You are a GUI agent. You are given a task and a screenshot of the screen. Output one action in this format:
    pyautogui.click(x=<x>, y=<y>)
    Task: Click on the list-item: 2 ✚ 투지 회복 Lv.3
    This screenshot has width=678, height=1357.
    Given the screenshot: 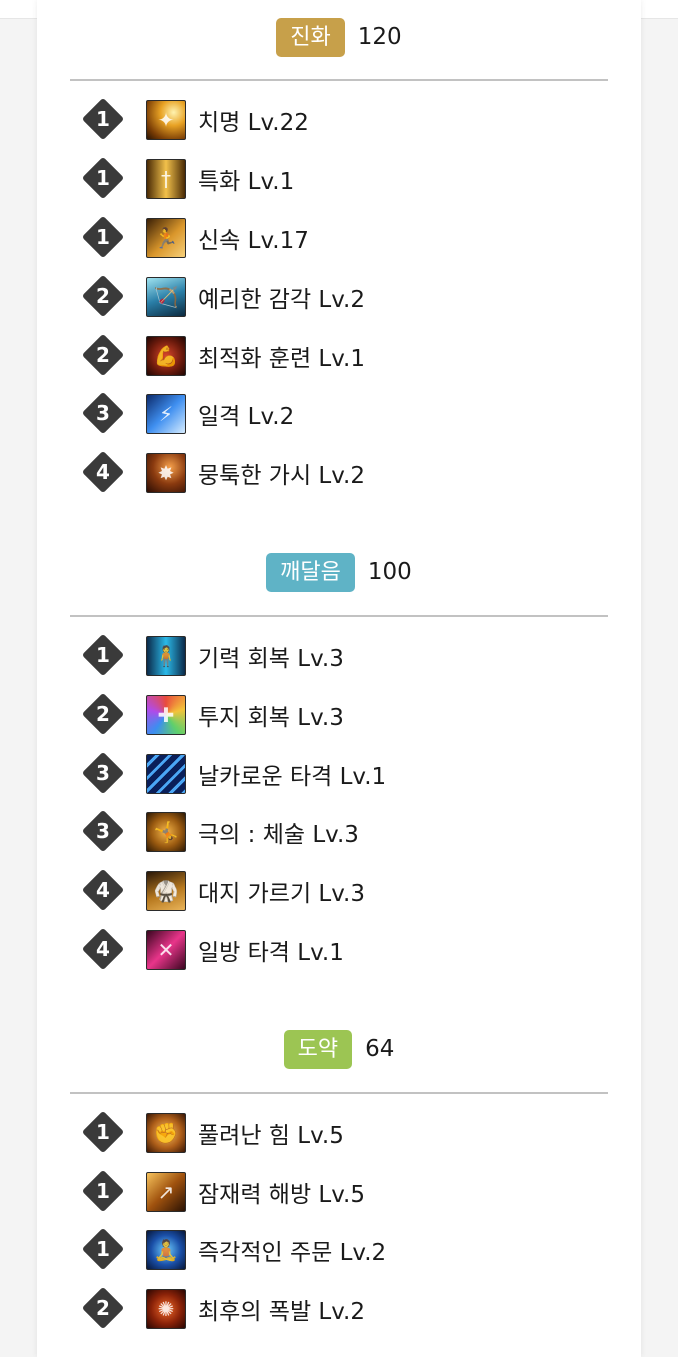 What is the action you would take?
    pyautogui.click(x=212, y=714)
    